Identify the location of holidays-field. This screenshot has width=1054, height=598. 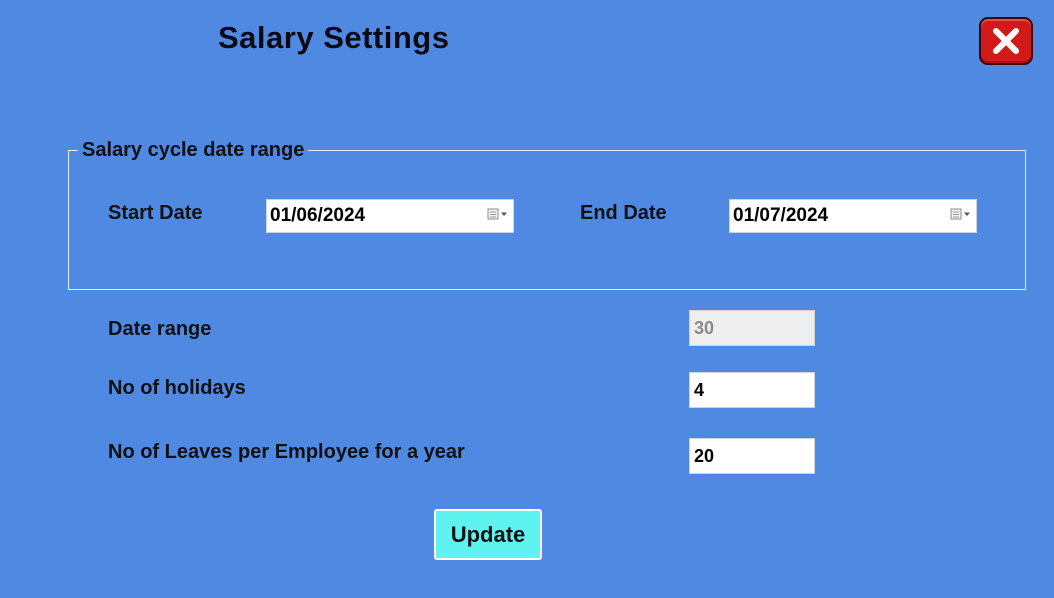
(752, 390).